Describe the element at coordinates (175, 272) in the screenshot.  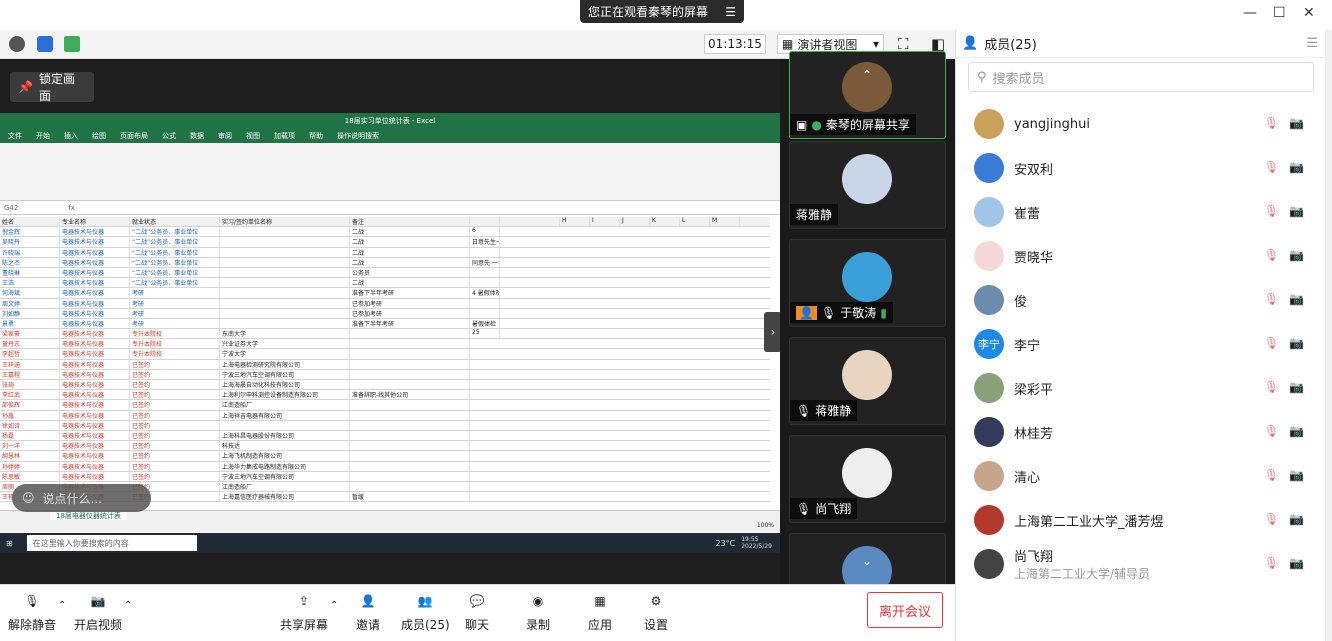
I see `table-cell: “二战”公务员、事业单位` at that location.